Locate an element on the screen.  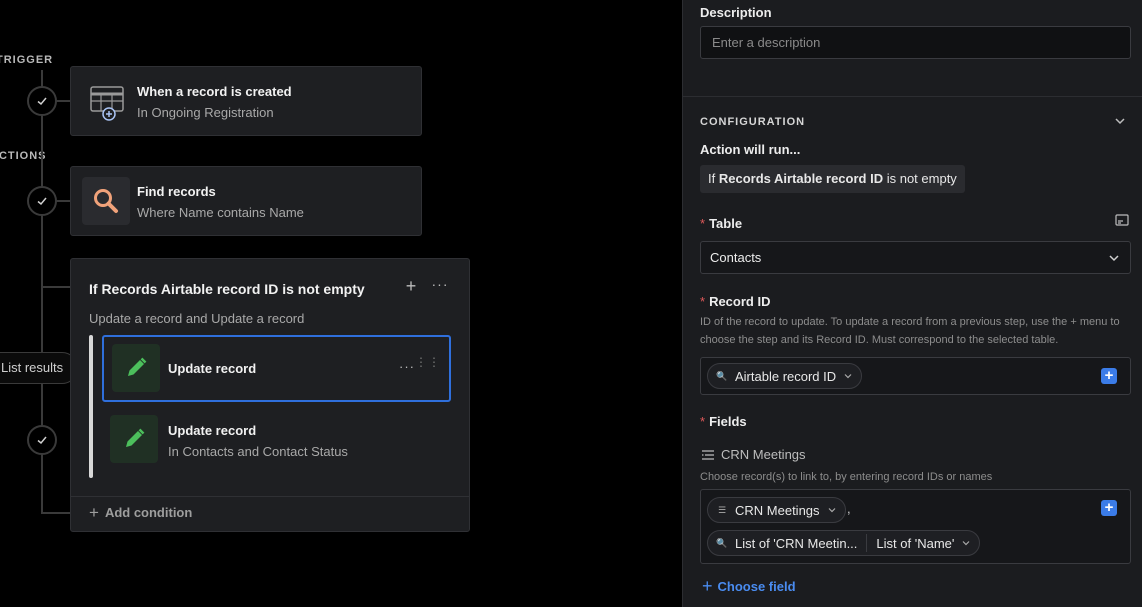
table-select-value: Contacts is located at coordinates (736, 257).